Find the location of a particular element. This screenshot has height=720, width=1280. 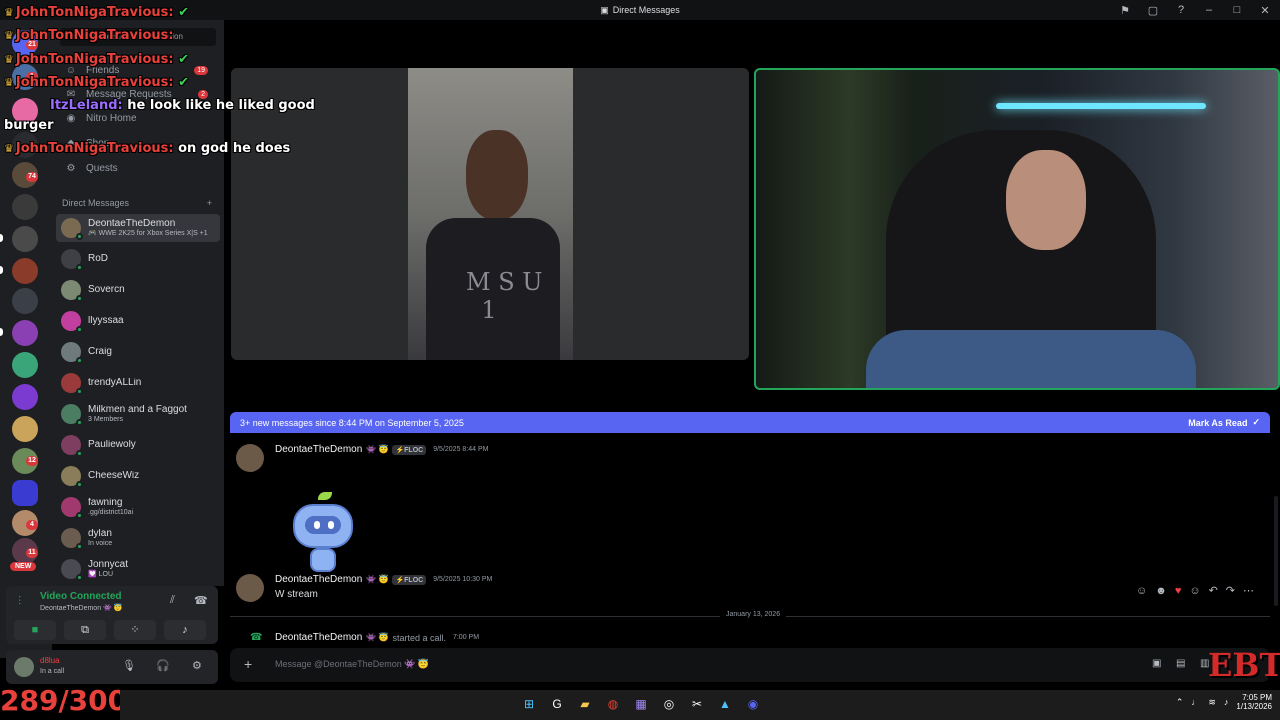

dm-item: Sovercn is located at coordinates (138, 290).